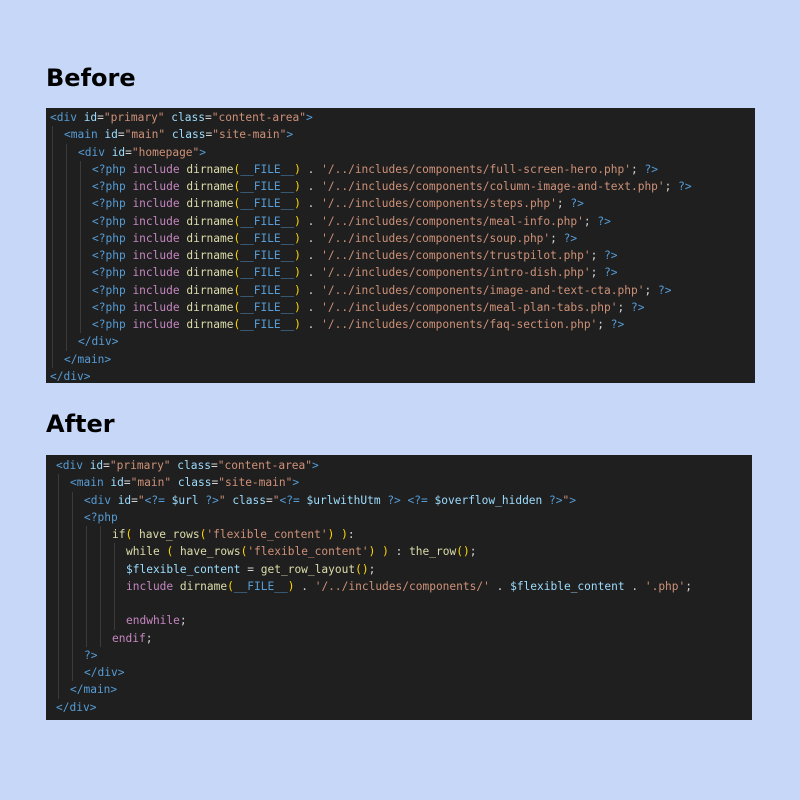 This screenshot has height=800, width=800. Describe the element at coordinates (404, 465) in the screenshot. I see `code-line: <div id="primary" class="content-area">` at that location.